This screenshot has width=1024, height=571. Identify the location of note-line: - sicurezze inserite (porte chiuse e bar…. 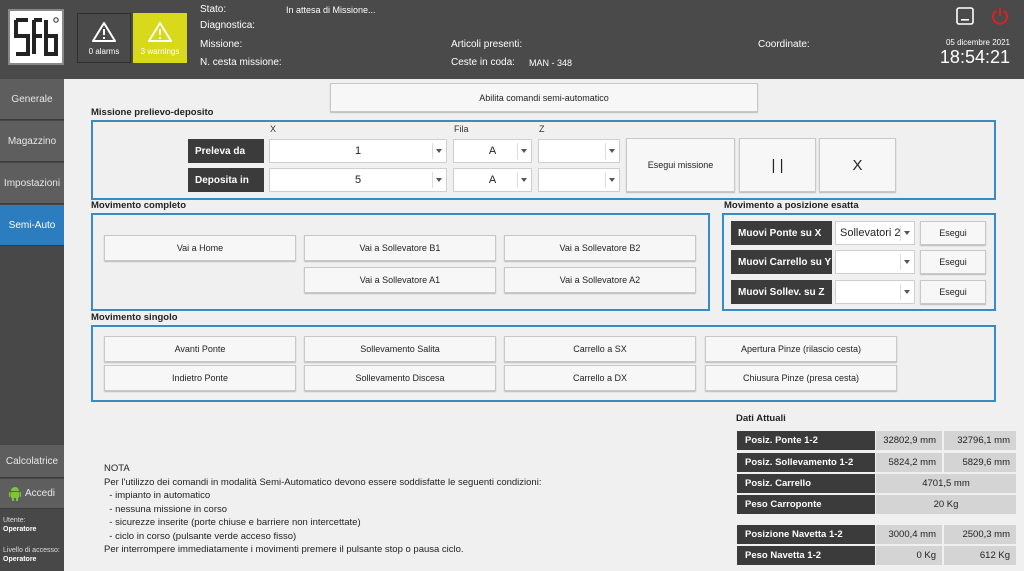
(232, 522).